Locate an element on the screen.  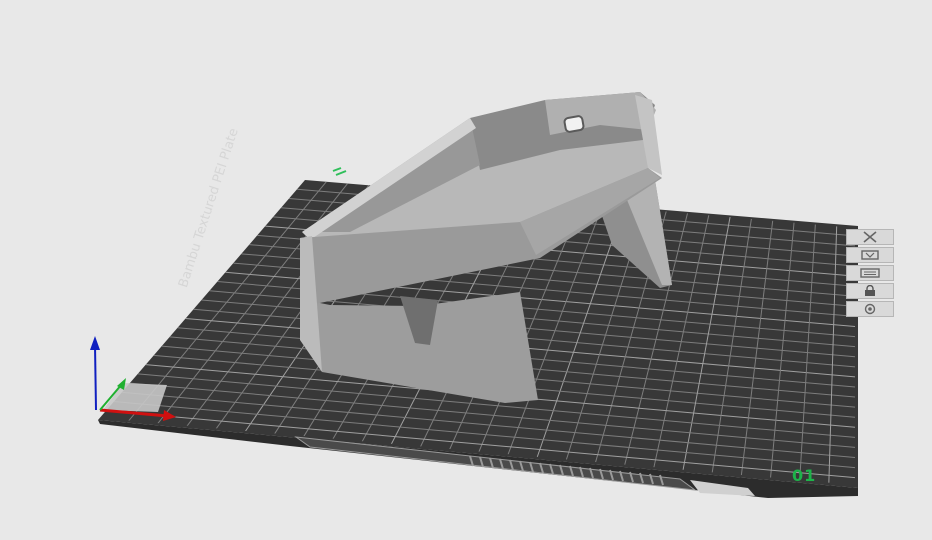
rear-marker-icon is located at coordinates (339, 171).